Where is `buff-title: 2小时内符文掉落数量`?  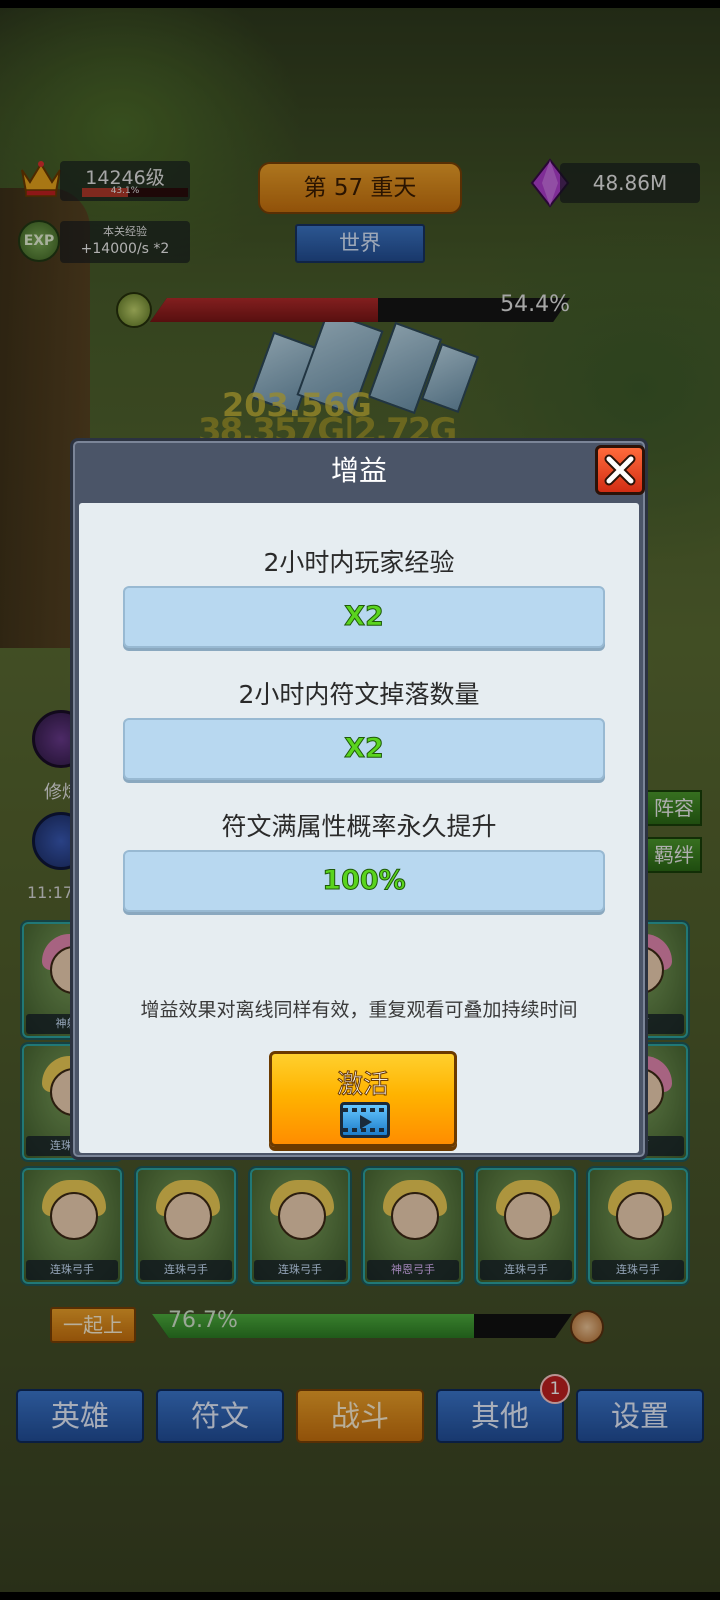
buff-title: 2小时内符文掉落数量 is located at coordinates (359, 694).